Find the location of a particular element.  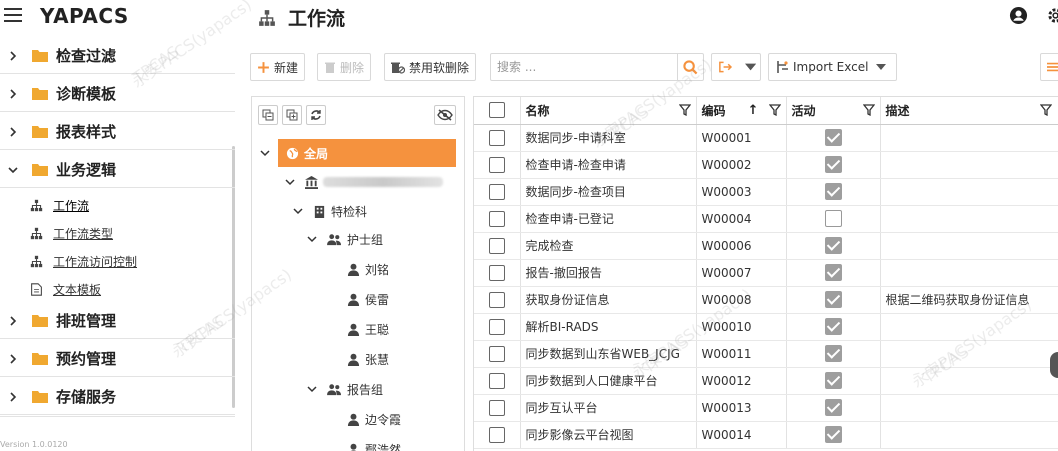

tree-node-department: 特检科 is located at coordinates (330, 211).